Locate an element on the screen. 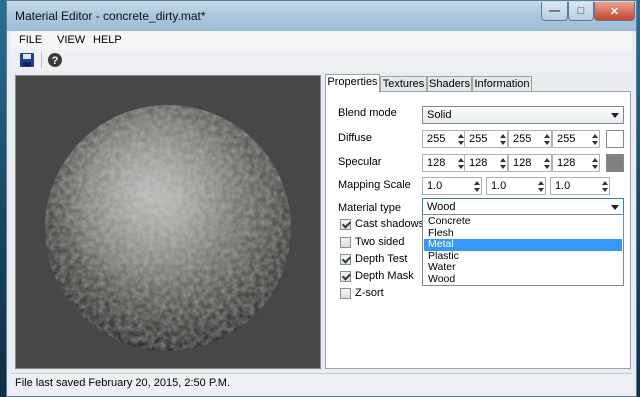 Image resolution: width=640 pixels, height=397 pixels. menu-file: FILE is located at coordinates (30, 40).